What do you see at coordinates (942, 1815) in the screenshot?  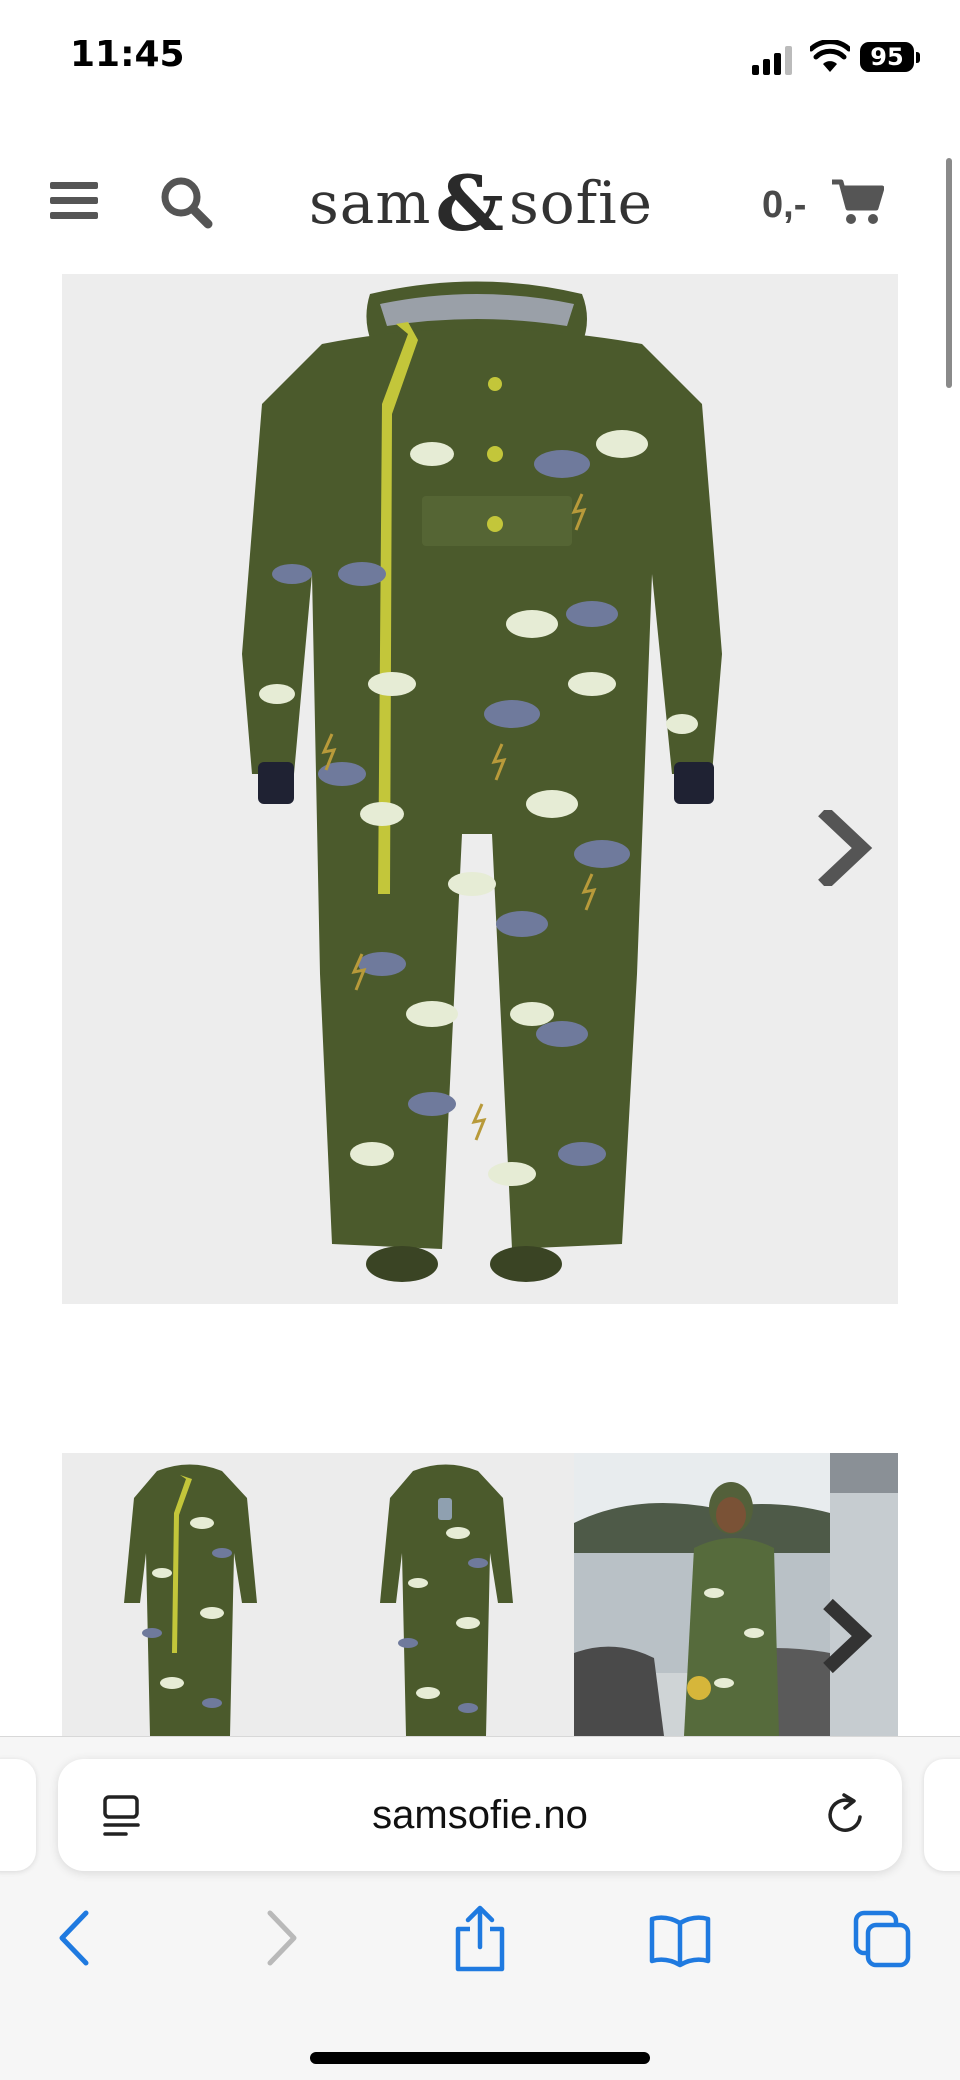 I see `next-tab-card` at bounding box center [942, 1815].